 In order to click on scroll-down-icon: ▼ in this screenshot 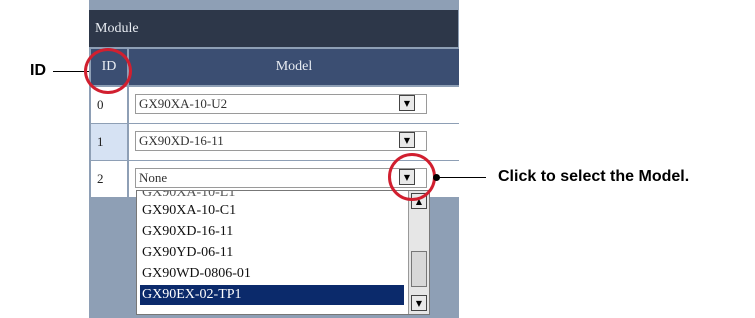, I will do `click(419, 303)`.